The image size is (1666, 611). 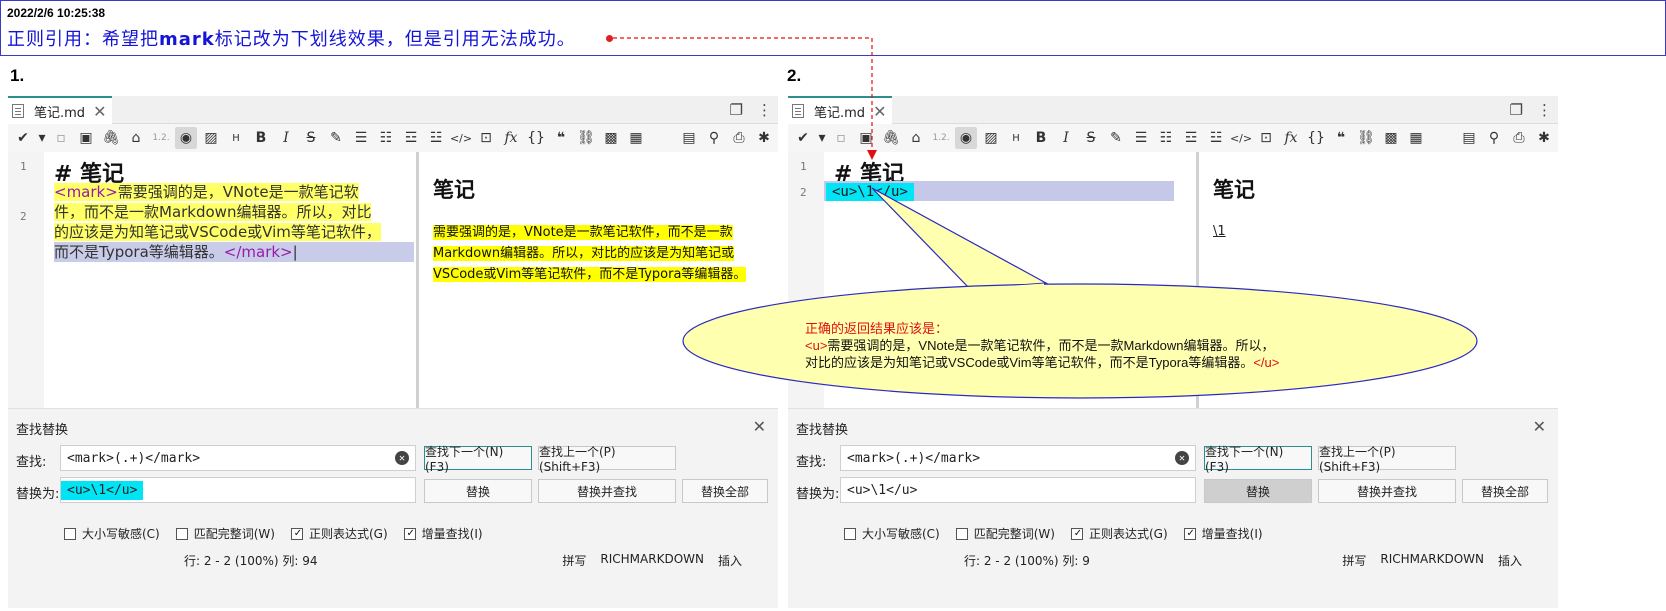 What do you see at coordinates (941, 138) in the screenshot?
I see `section-number-icon: 1.2.` at bounding box center [941, 138].